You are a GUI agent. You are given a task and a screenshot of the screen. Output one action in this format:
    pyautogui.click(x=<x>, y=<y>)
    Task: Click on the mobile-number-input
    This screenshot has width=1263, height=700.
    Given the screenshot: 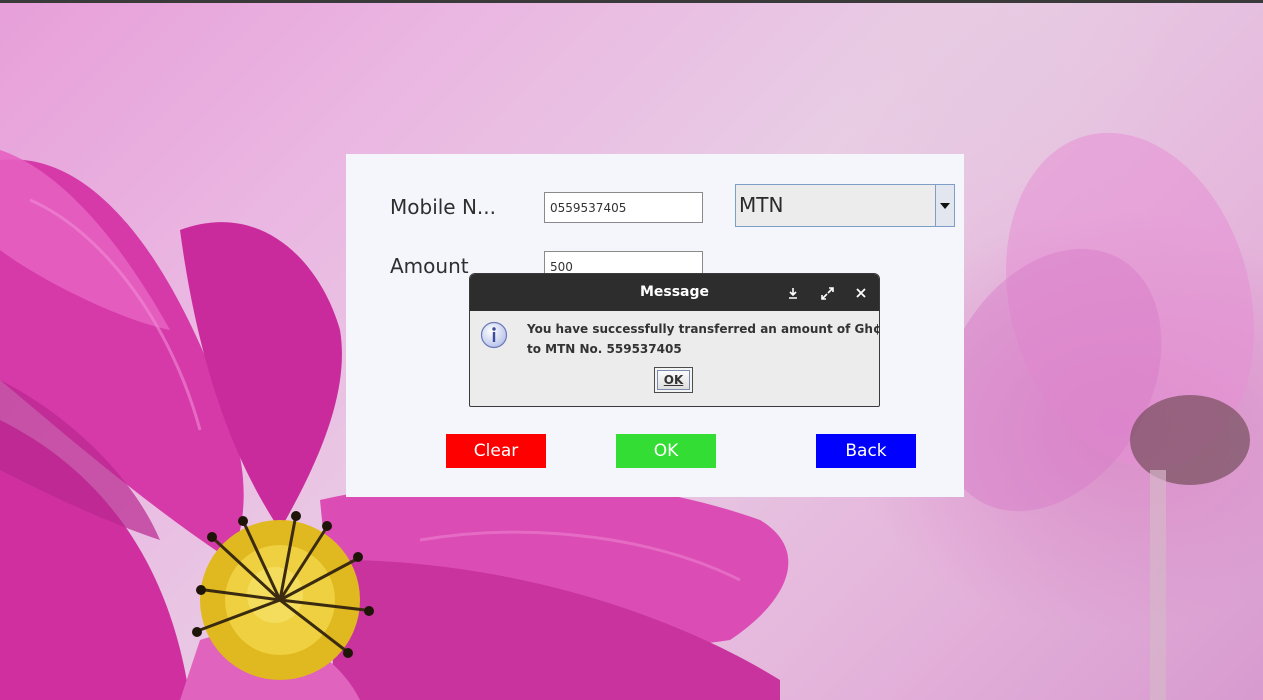 What is the action you would take?
    pyautogui.click(x=623, y=207)
    